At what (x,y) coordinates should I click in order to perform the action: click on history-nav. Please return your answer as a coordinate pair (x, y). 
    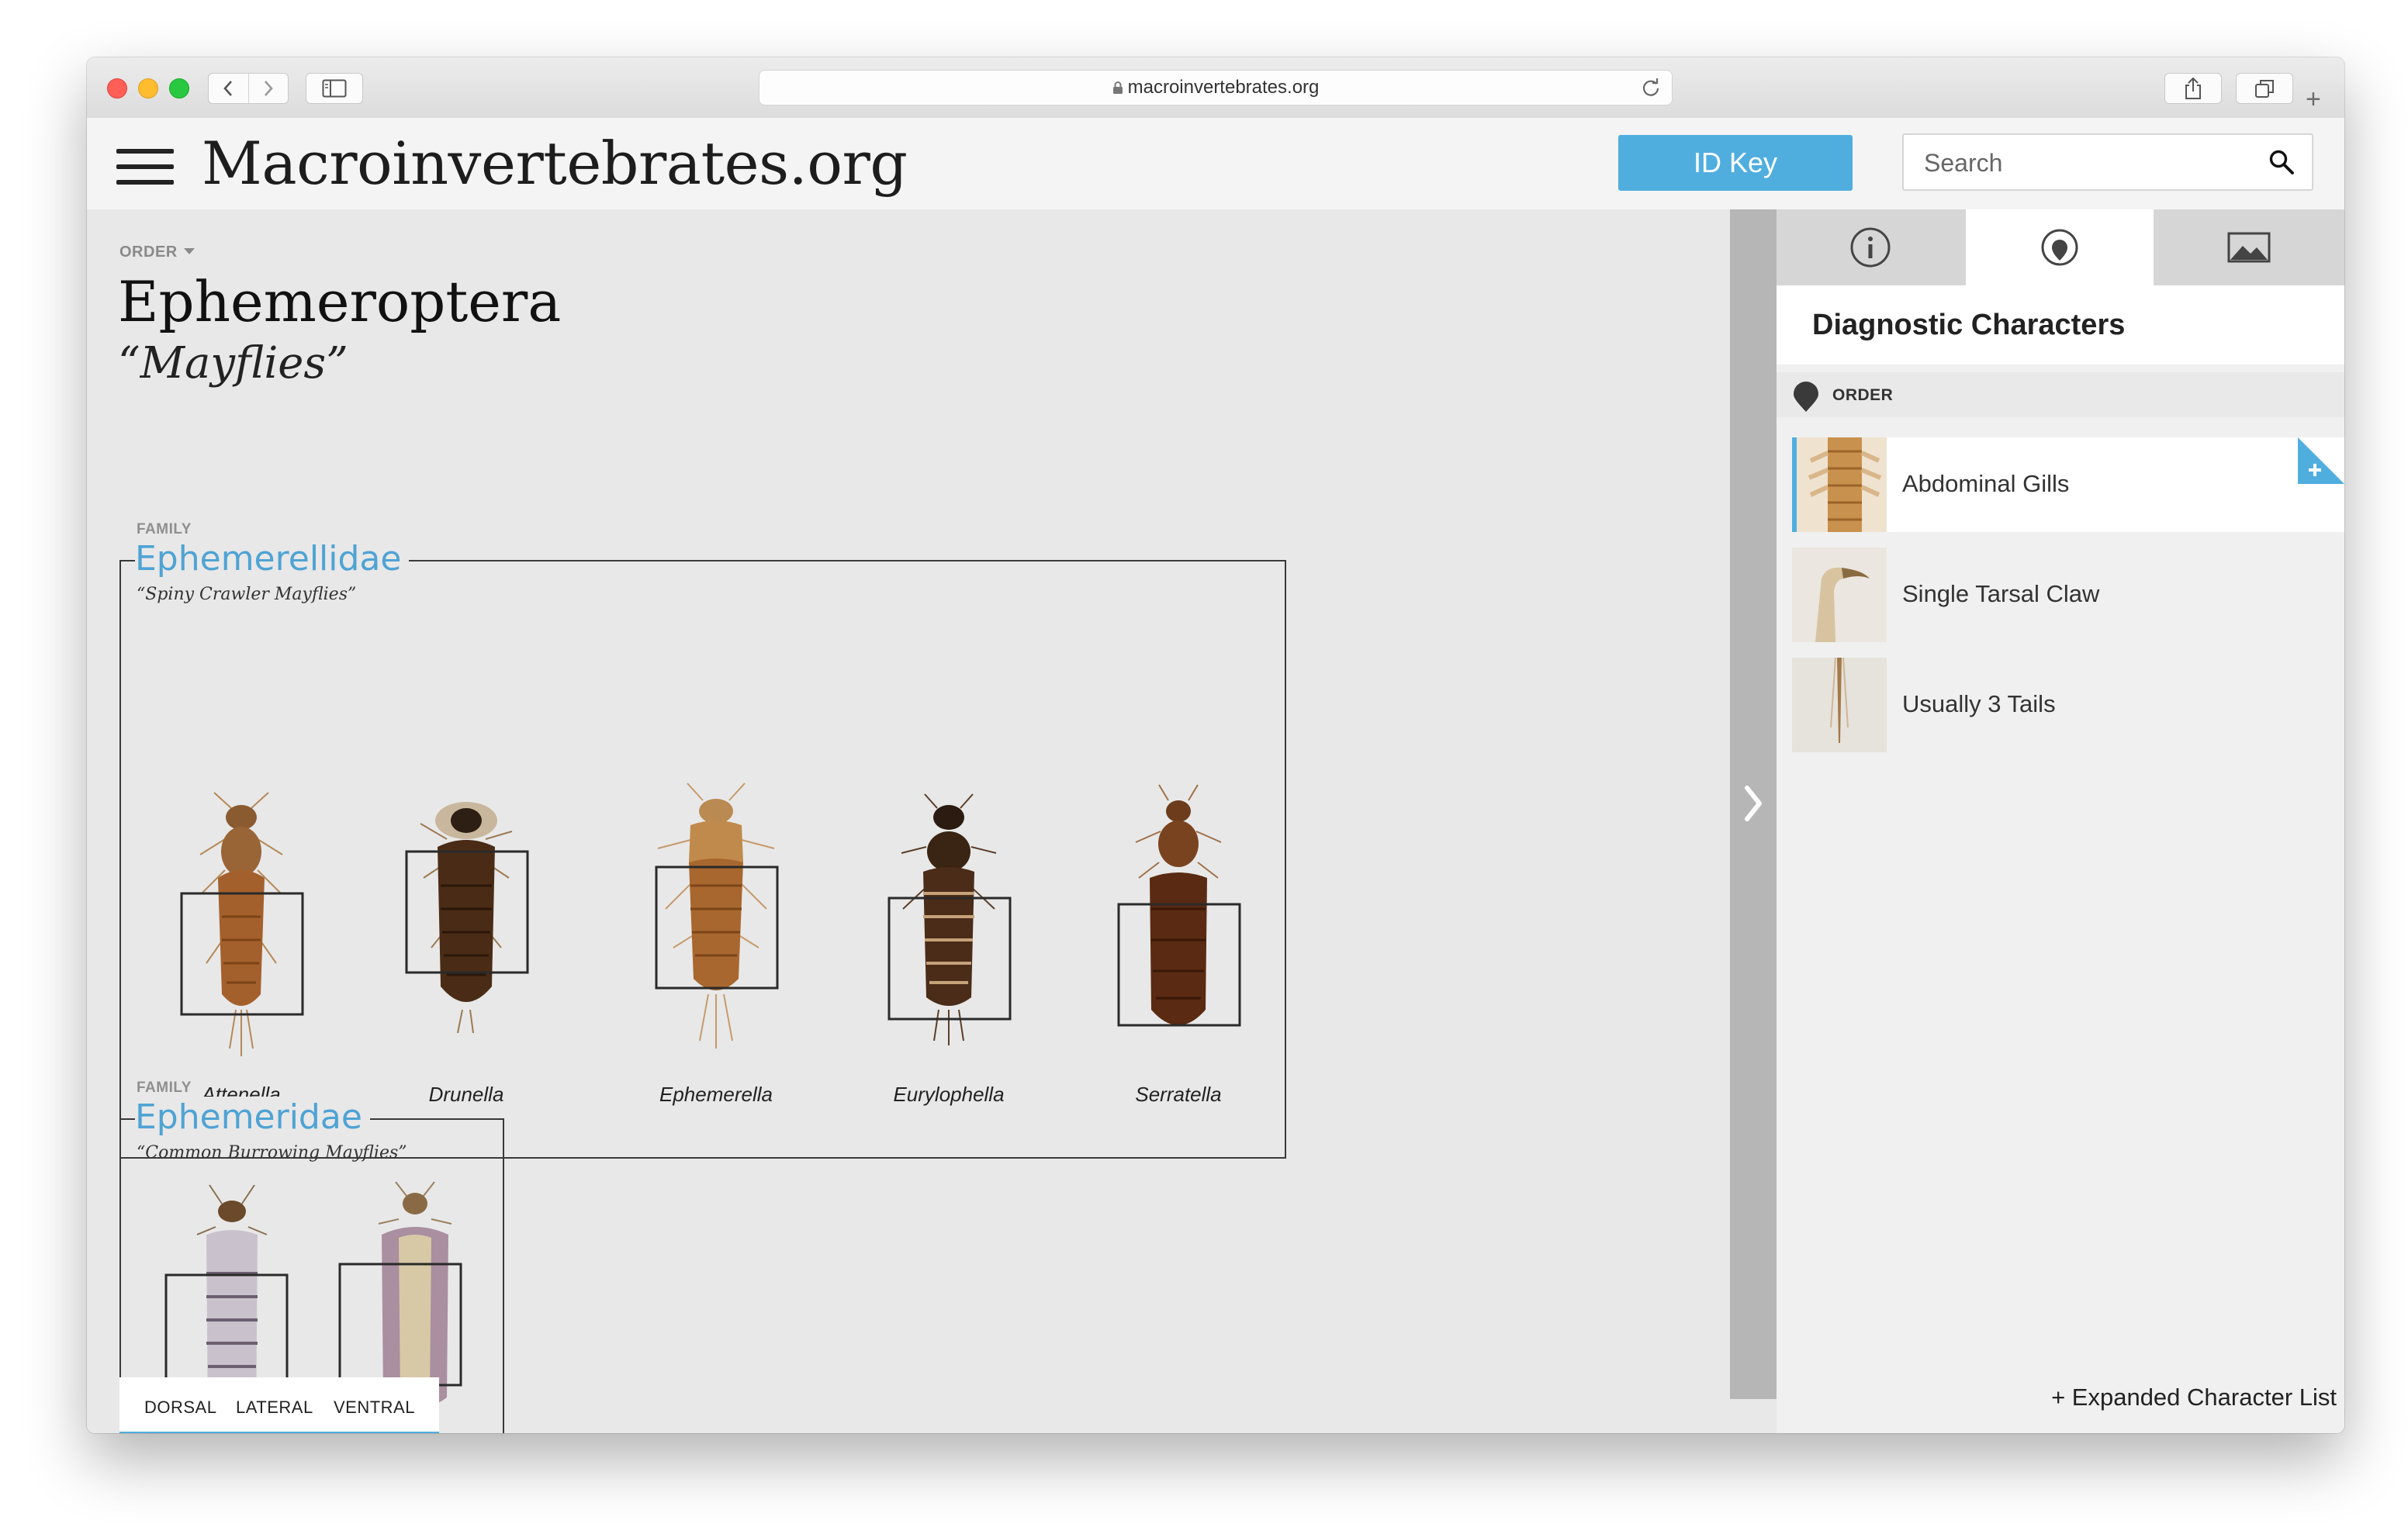
    Looking at the image, I should click on (248, 88).